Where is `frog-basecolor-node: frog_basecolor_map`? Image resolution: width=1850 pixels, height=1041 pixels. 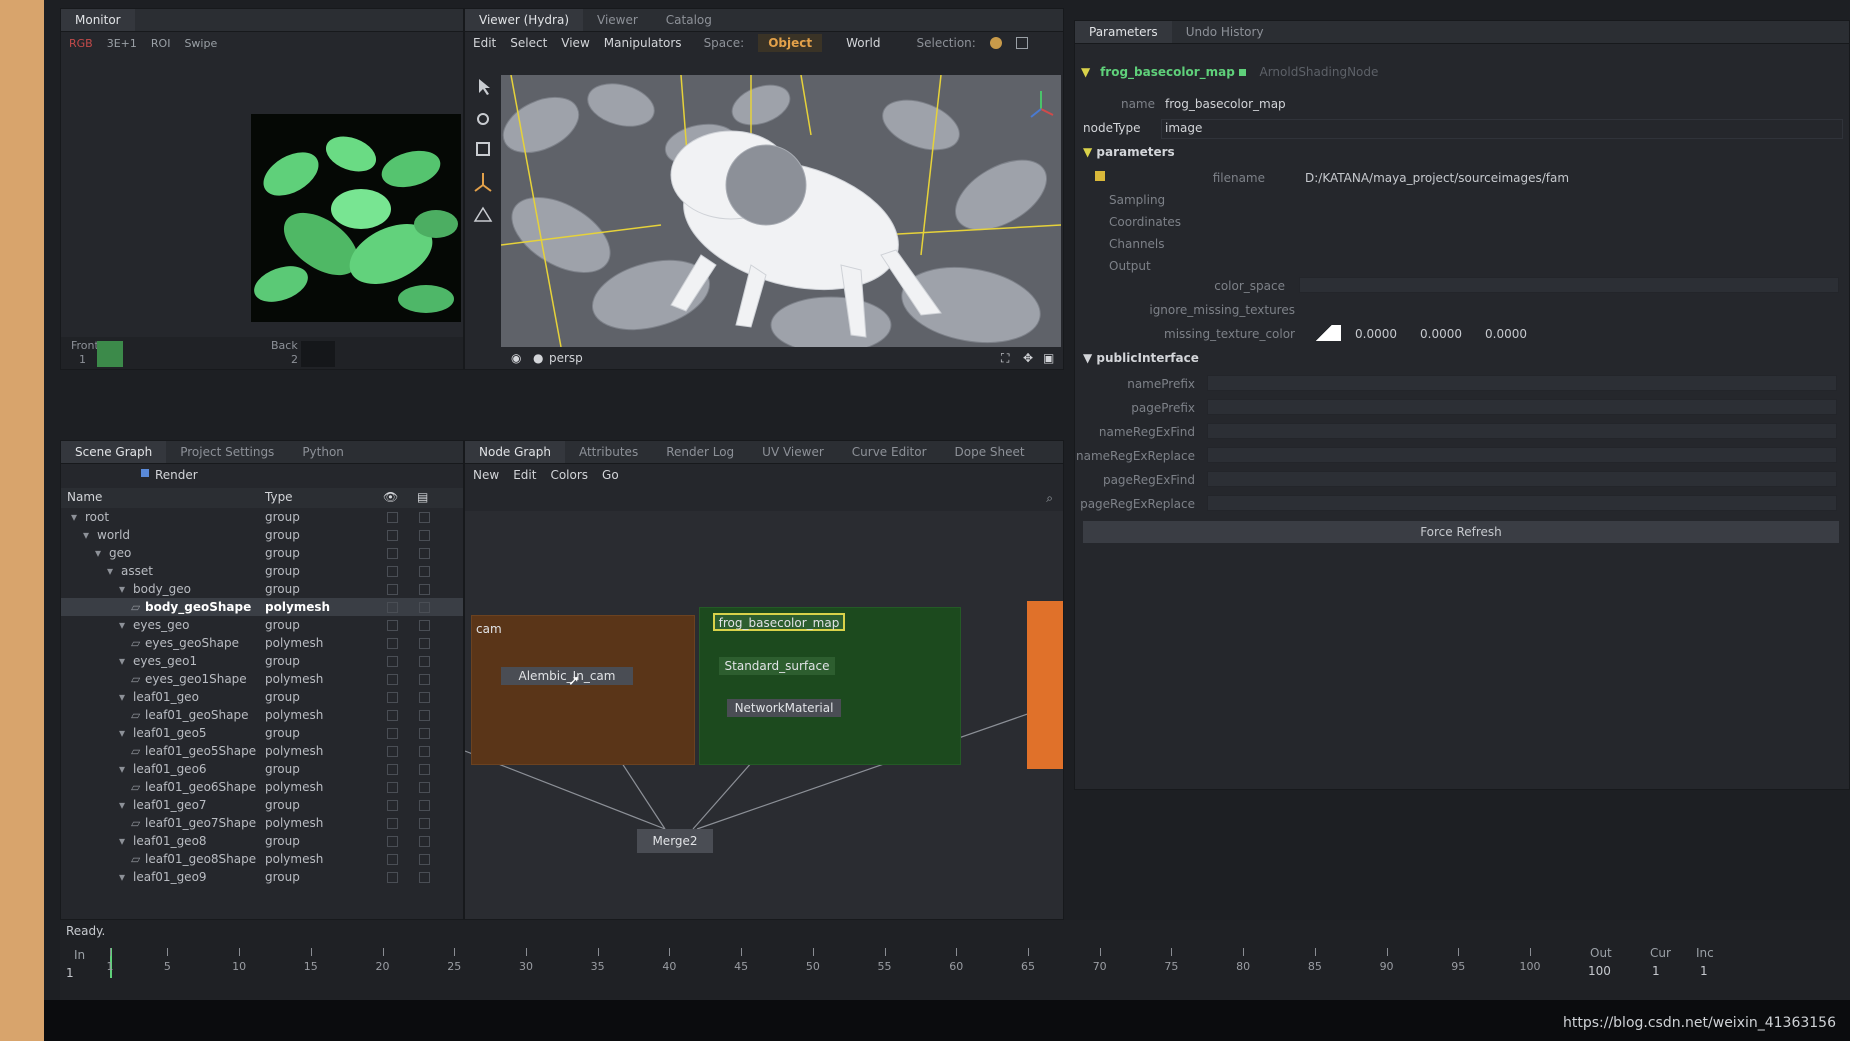
frog-basecolor-node: frog_basecolor_map is located at coordinates (779, 622).